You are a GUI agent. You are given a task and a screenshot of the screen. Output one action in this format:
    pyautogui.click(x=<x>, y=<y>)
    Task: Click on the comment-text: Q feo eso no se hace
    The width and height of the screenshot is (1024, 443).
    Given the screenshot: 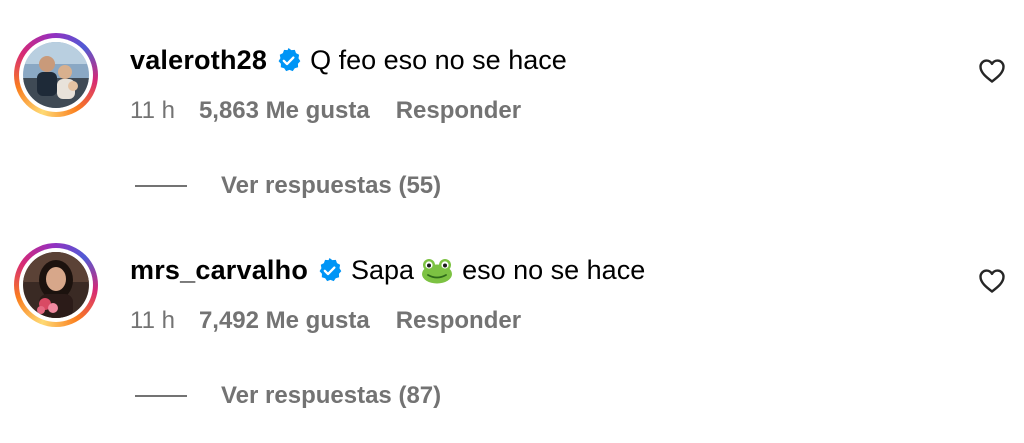 What is the action you would take?
    pyautogui.click(x=438, y=59)
    